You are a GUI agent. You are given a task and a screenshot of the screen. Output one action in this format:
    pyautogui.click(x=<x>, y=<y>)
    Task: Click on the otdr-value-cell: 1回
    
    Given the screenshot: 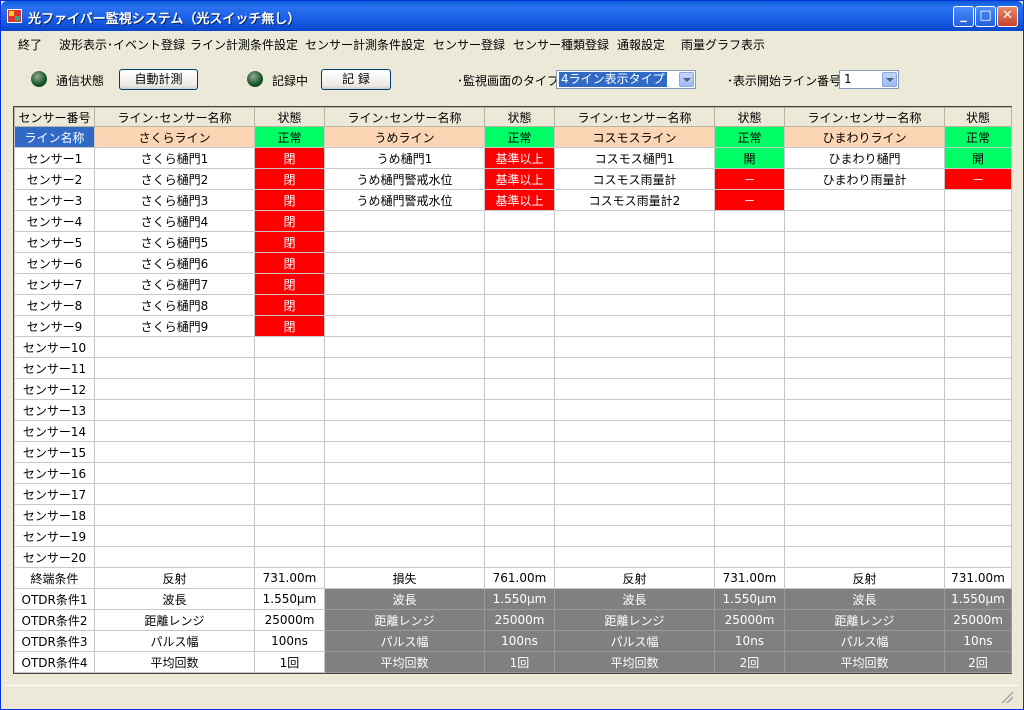 What is the action you would take?
    pyautogui.click(x=519, y=662)
    